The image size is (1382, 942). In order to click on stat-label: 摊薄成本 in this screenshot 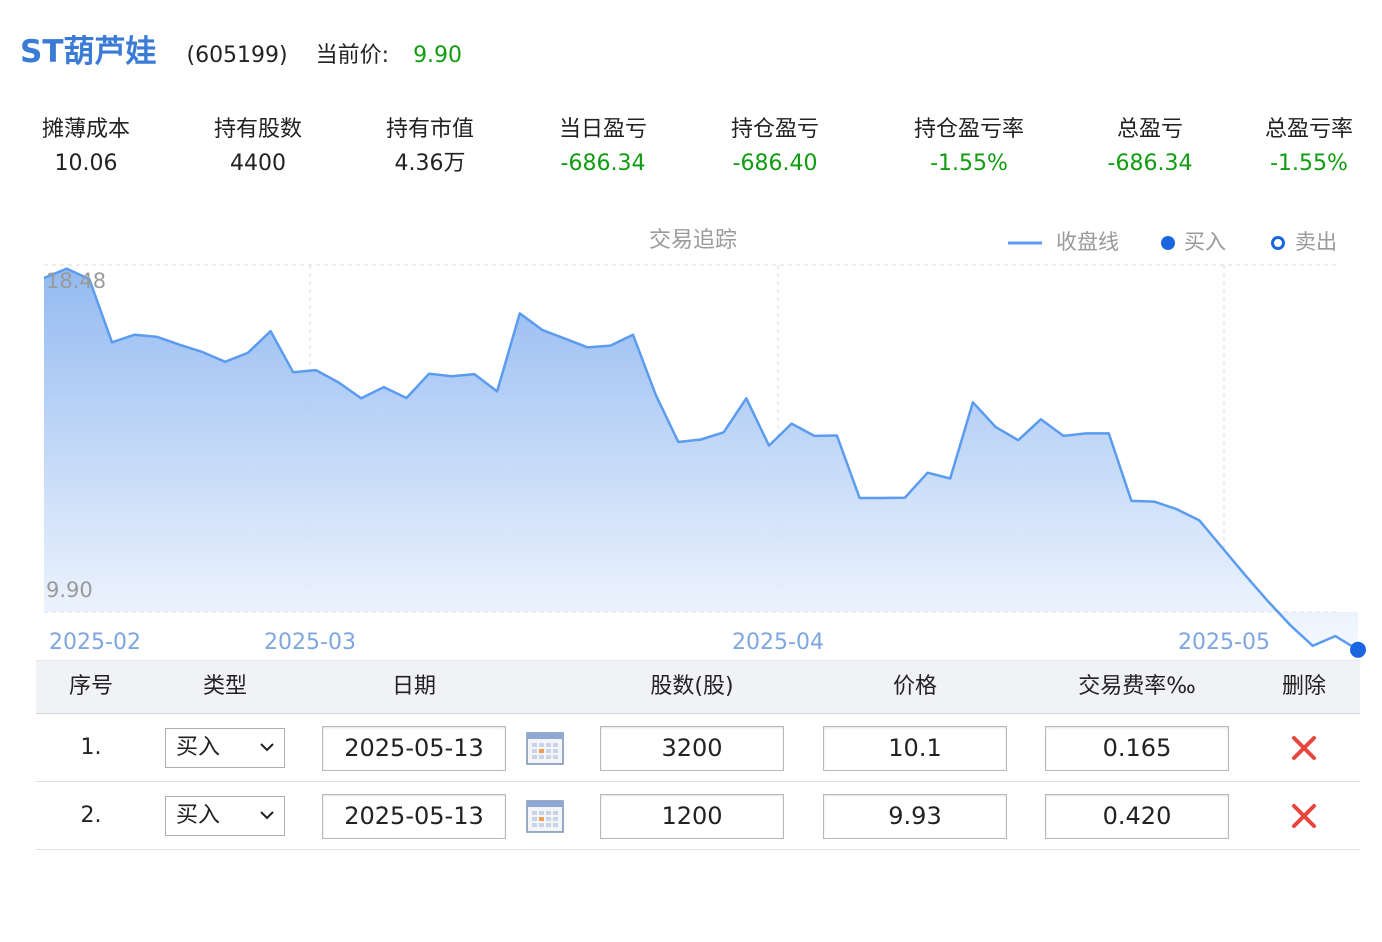, I will do `click(85, 129)`.